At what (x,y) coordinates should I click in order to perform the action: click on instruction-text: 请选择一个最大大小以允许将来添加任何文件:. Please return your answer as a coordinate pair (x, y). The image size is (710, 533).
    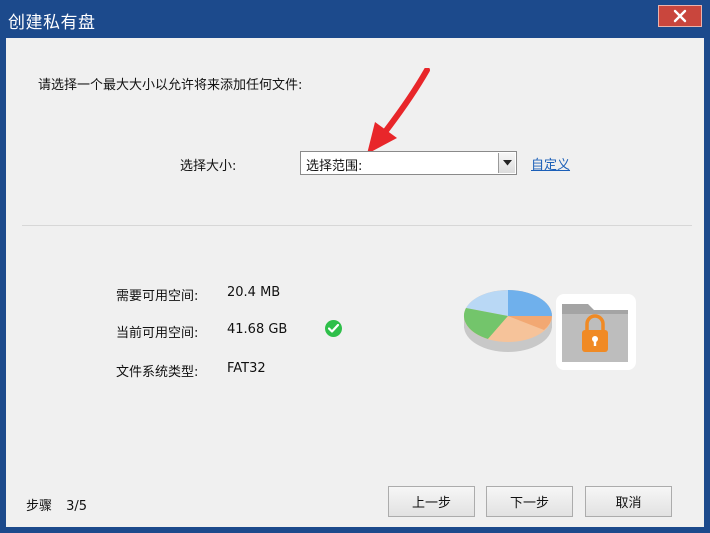
    Looking at the image, I should click on (170, 85).